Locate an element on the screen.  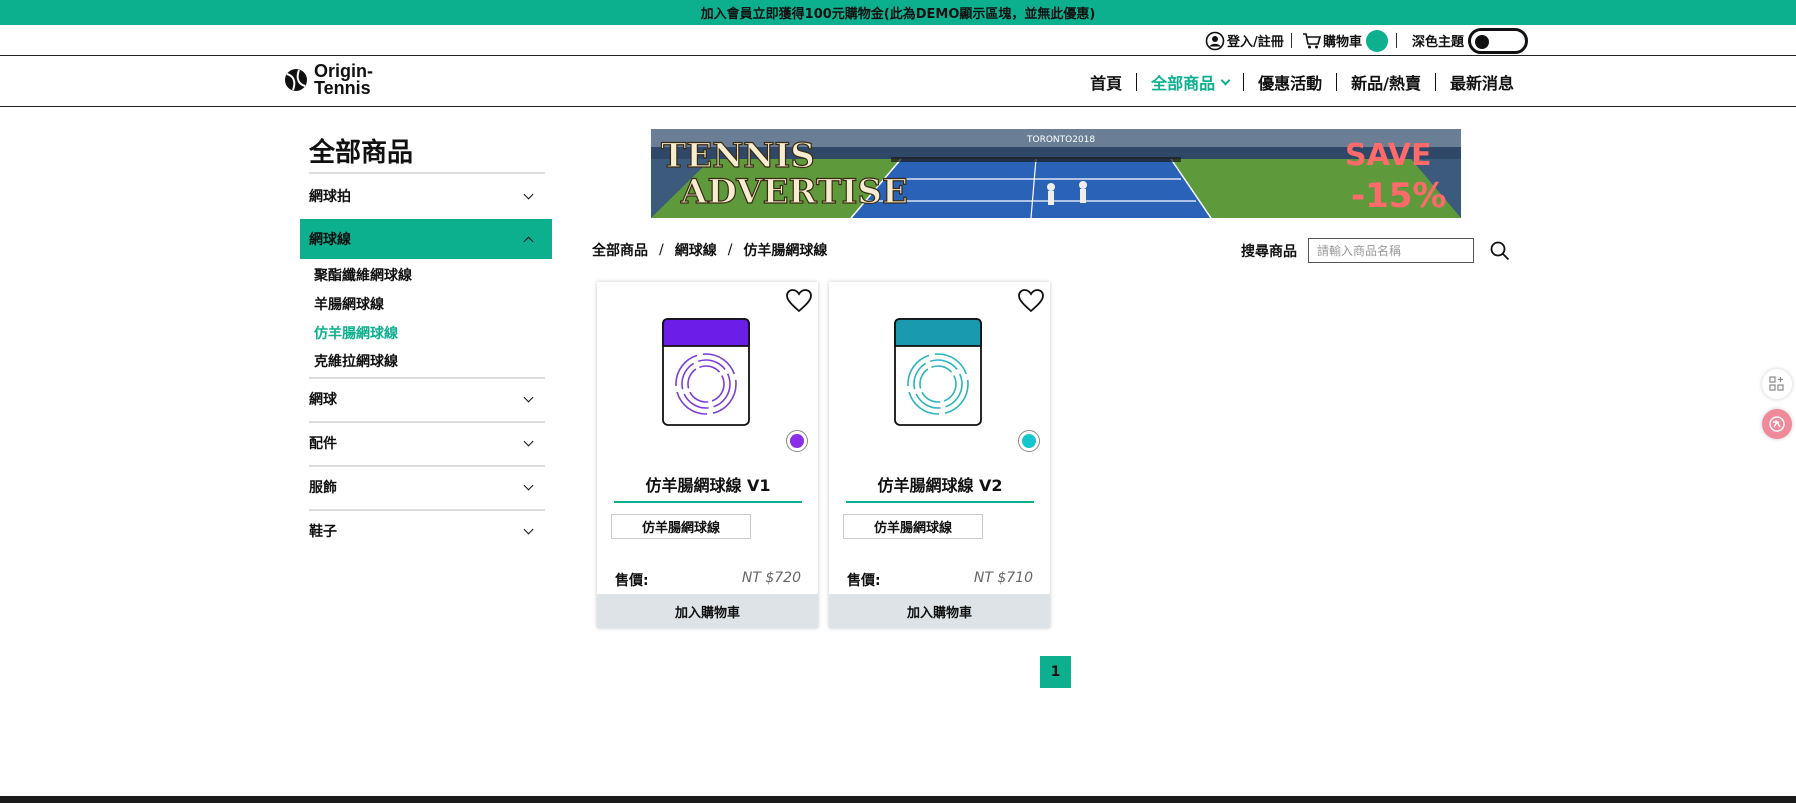
cart-count-badge is located at coordinates (1377, 40).